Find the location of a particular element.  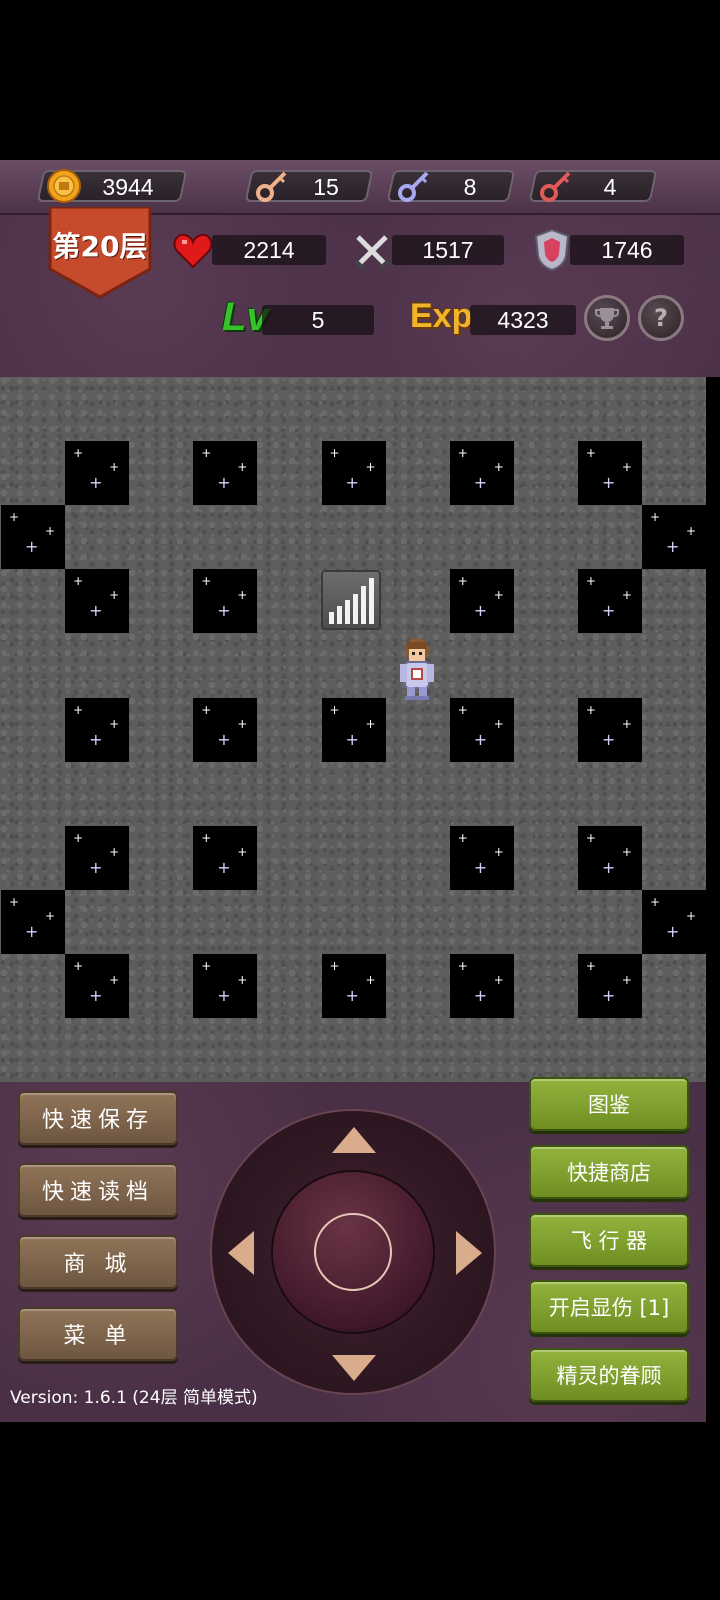

blue-key-value: 8 is located at coordinates (470, 187).